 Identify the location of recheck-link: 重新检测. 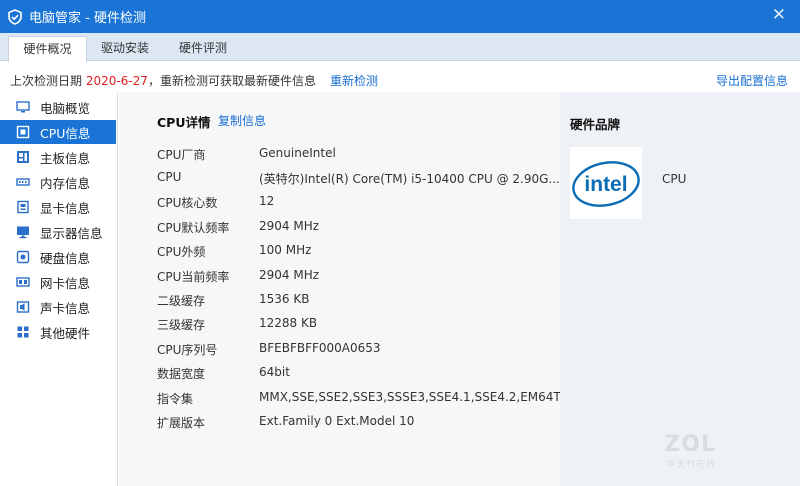
(354, 81).